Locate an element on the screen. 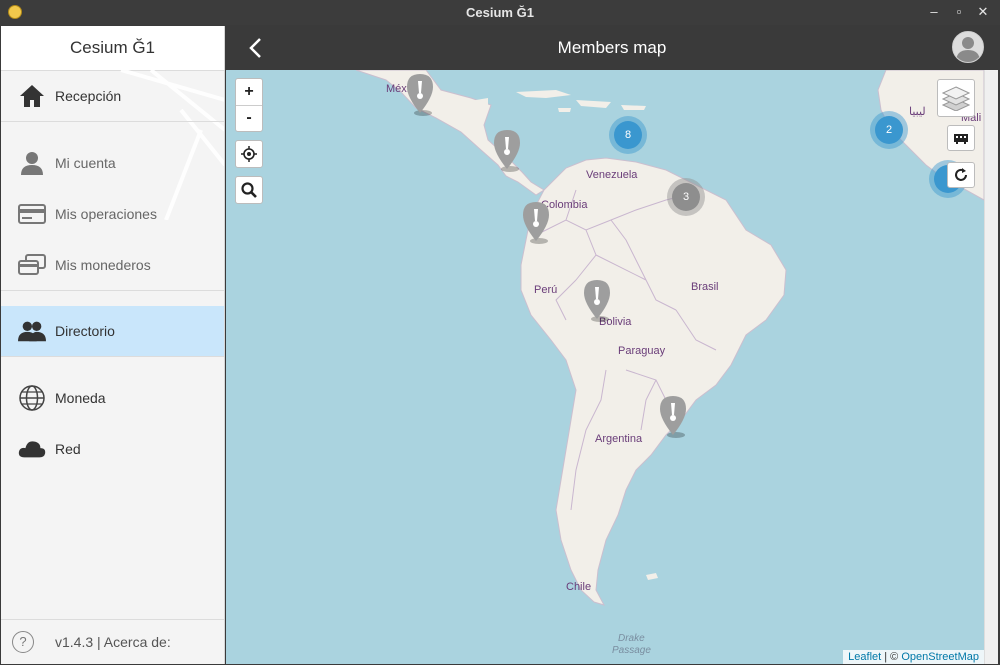 This screenshot has height=665, width=1000. card-icon is located at coordinates (32, 214).